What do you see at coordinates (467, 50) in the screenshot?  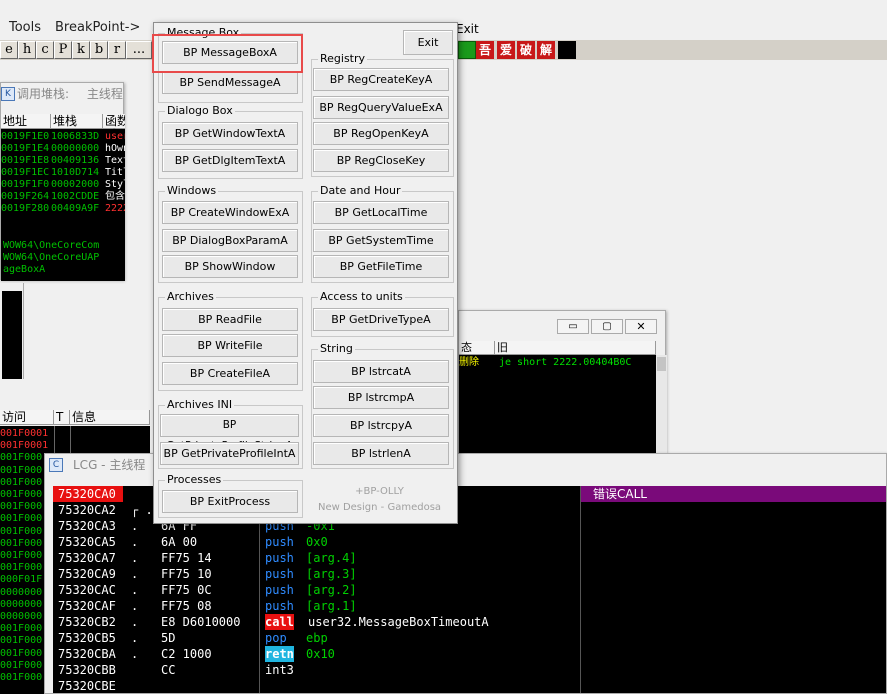 I see `toolbar-green-icon` at bounding box center [467, 50].